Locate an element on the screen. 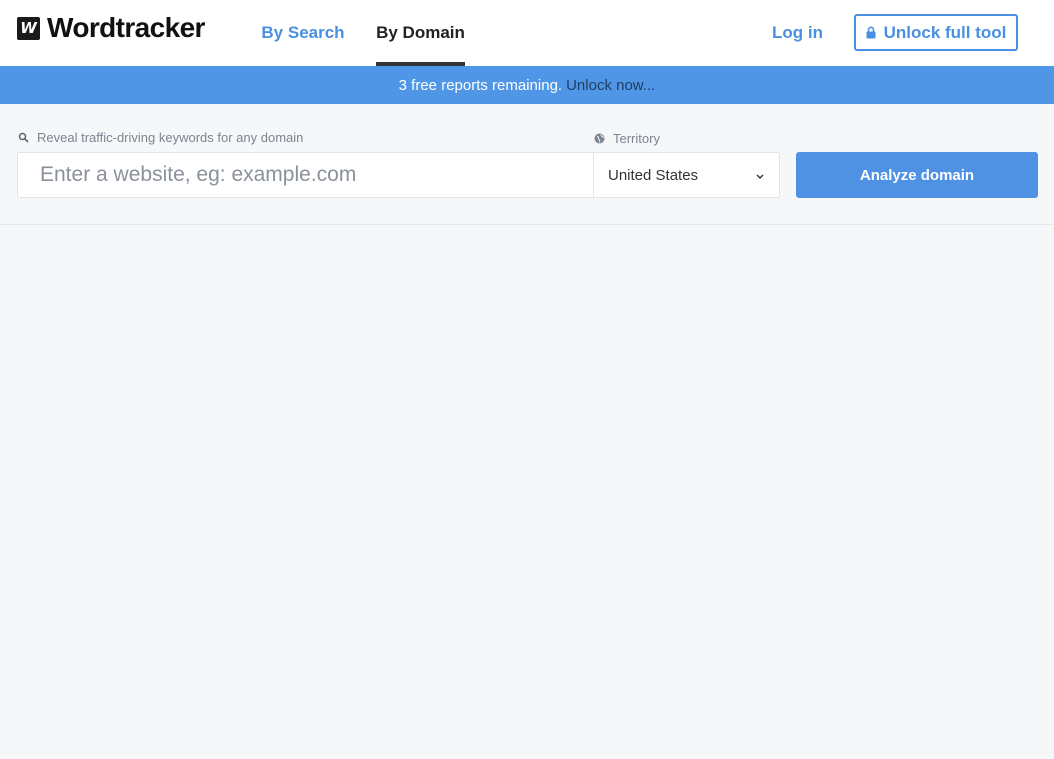  search-icon is located at coordinates (23, 137).